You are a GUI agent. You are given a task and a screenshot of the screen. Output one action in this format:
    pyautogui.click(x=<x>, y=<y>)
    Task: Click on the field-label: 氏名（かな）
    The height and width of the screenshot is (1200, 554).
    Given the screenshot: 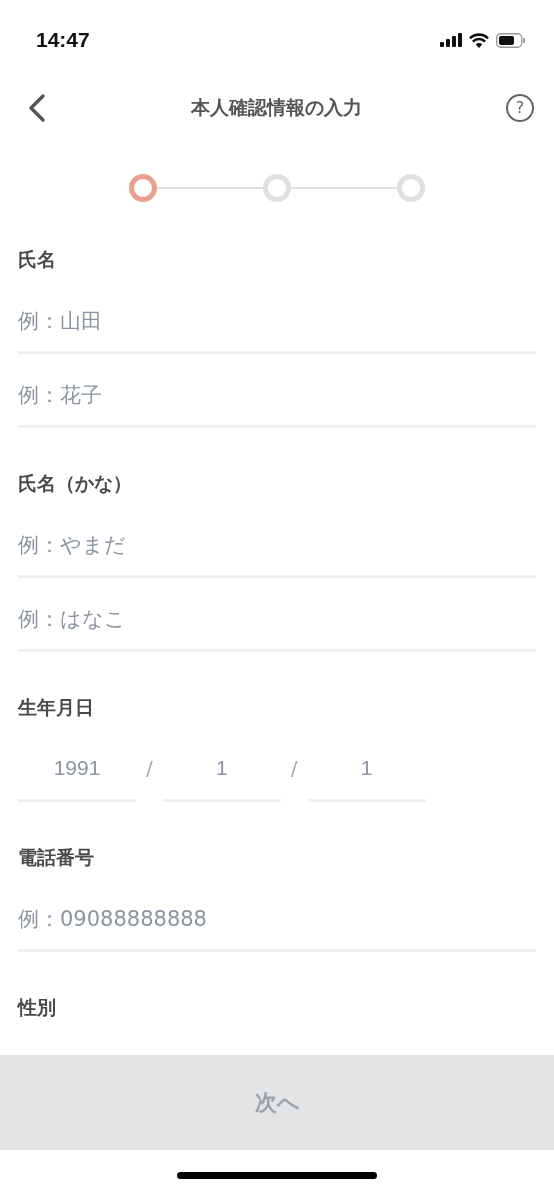 What is the action you would take?
    pyautogui.click(x=75, y=483)
    